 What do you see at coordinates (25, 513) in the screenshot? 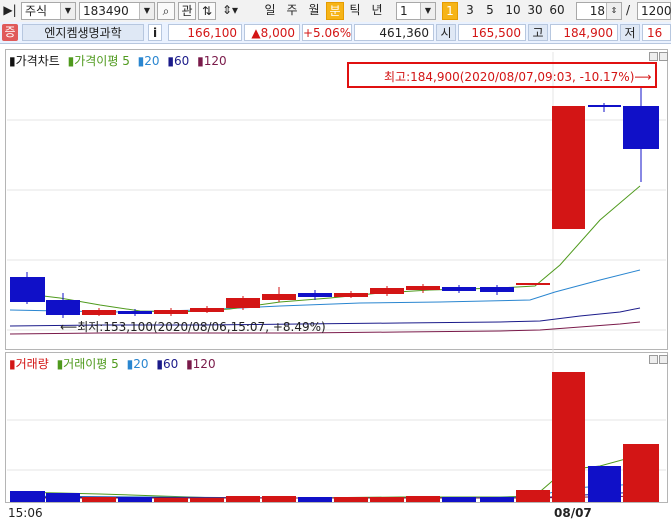
I see `x-axis-label: 15:06` at bounding box center [25, 513].